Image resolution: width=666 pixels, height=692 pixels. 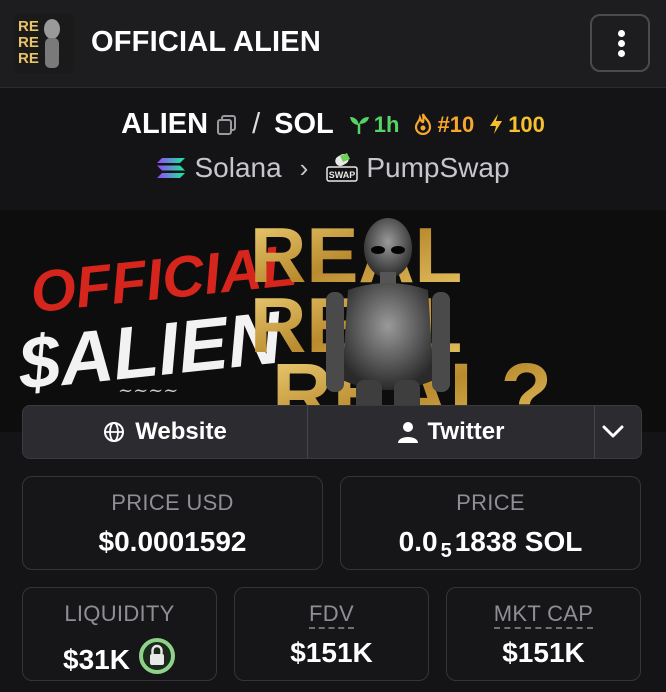 I want to click on price-native-card: PRICE 0.0 5 1838 SOL, so click(x=490, y=523).